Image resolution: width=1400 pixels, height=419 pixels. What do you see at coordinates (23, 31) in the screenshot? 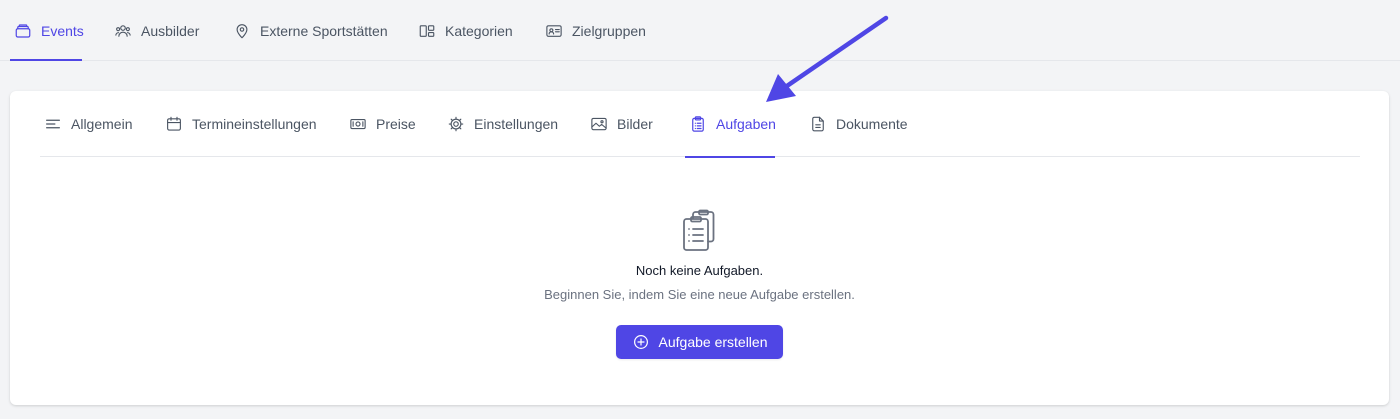
I see `inbox-stack-icon` at bounding box center [23, 31].